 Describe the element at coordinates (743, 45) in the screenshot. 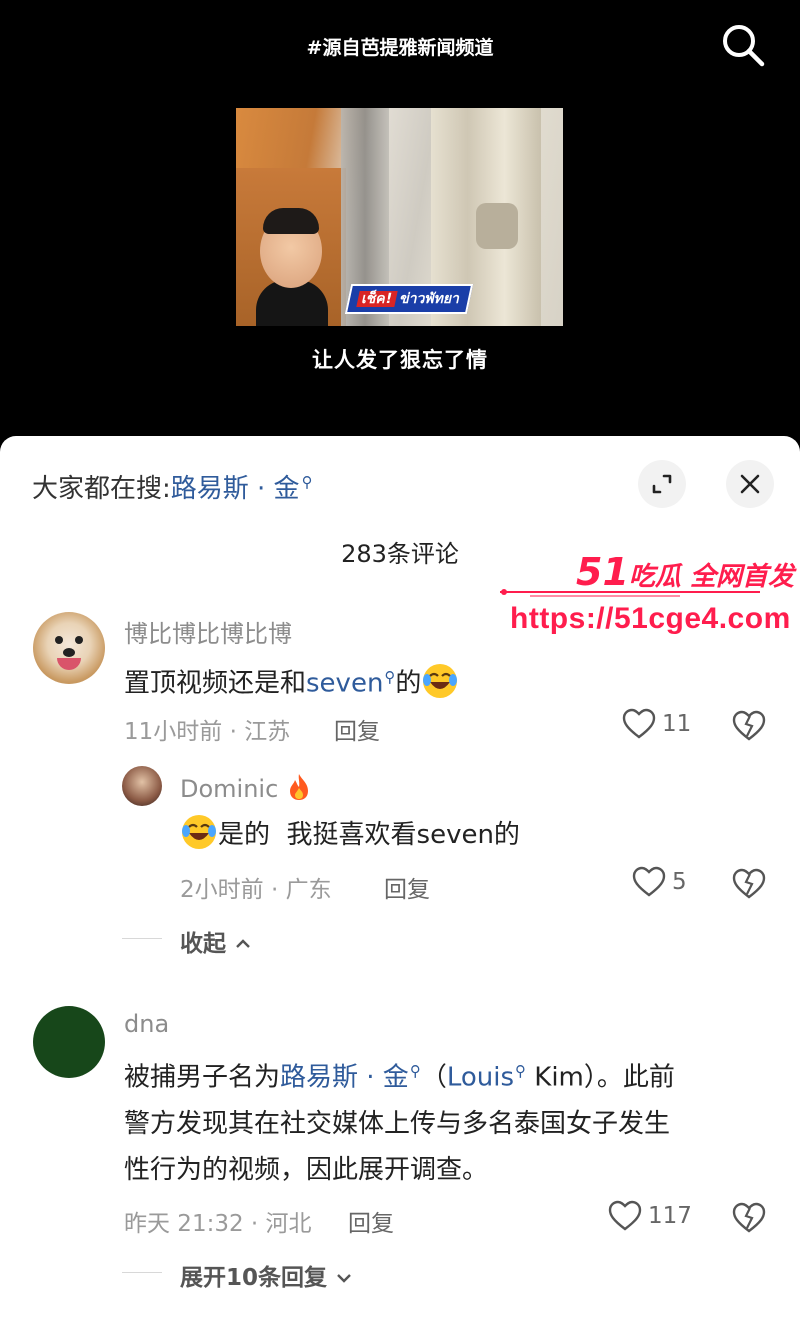

I see `search-icon` at that location.